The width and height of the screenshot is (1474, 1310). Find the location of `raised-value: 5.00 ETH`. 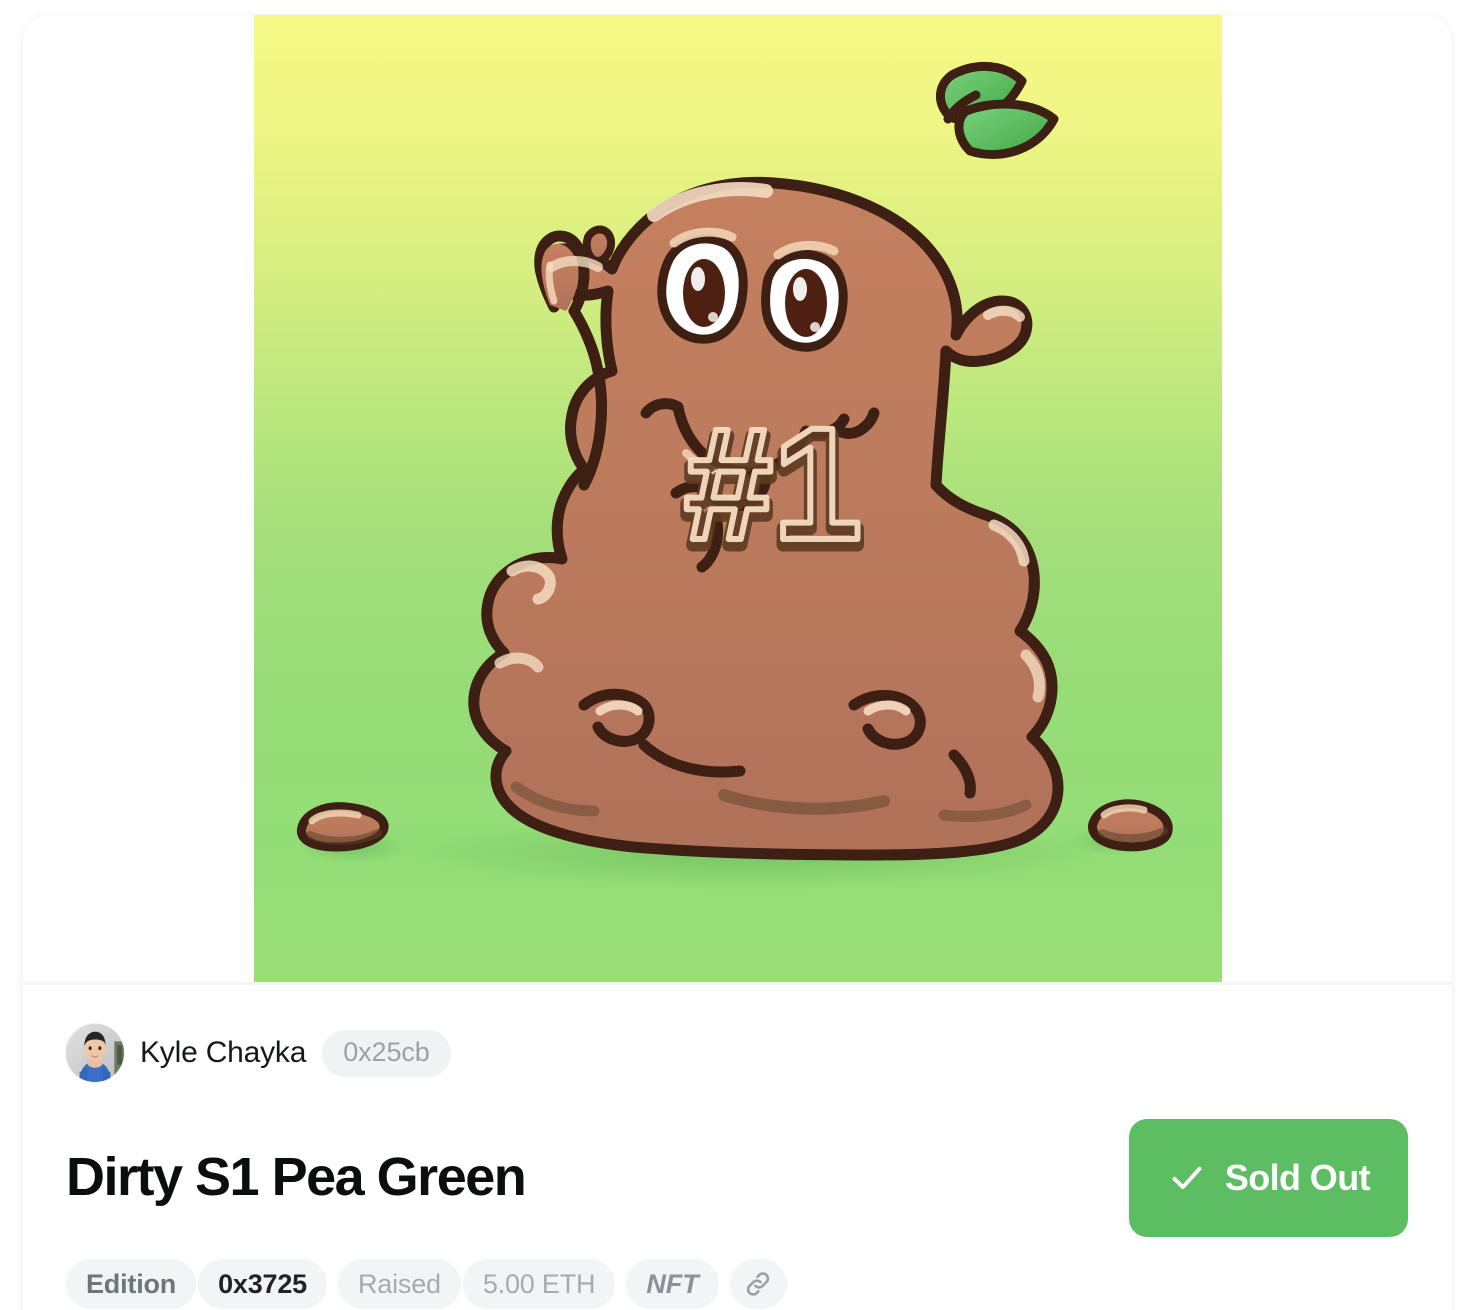

raised-value: 5.00 ETH is located at coordinates (539, 1284).